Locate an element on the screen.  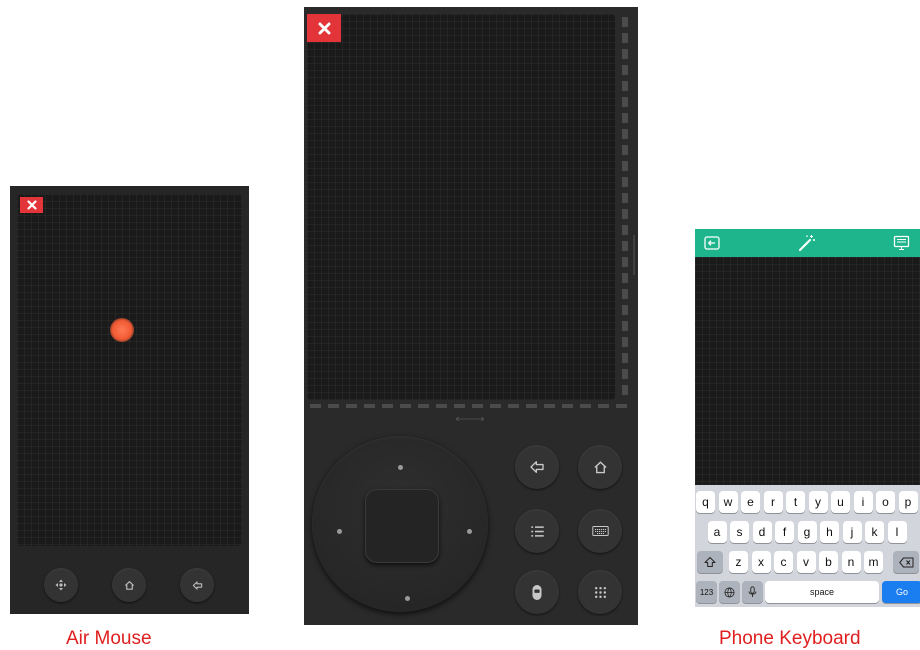
key-w: w is located at coordinates (728, 502).